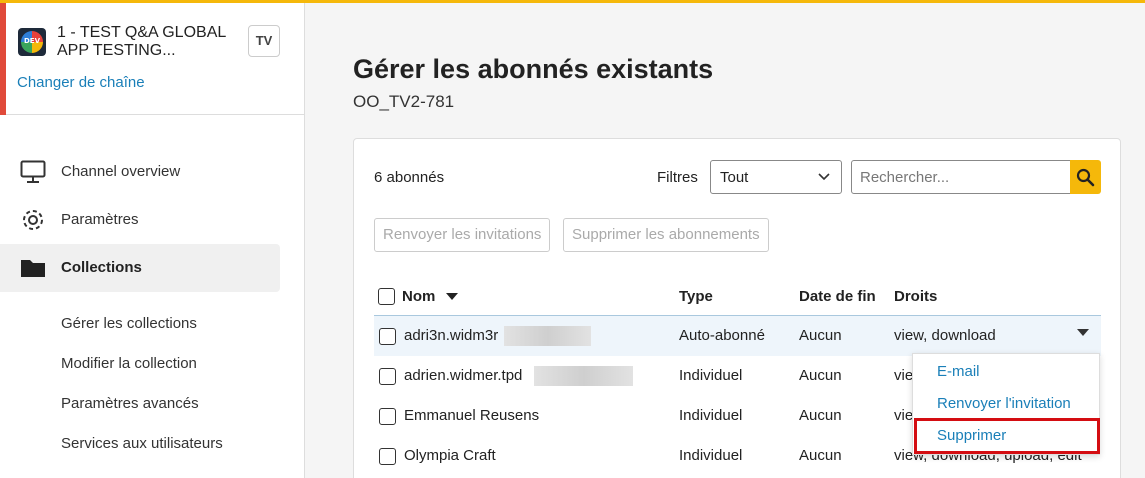 The image size is (1145, 478). Describe the element at coordinates (916, 296) in the screenshot. I see `column-header-rights: Droits` at that location.